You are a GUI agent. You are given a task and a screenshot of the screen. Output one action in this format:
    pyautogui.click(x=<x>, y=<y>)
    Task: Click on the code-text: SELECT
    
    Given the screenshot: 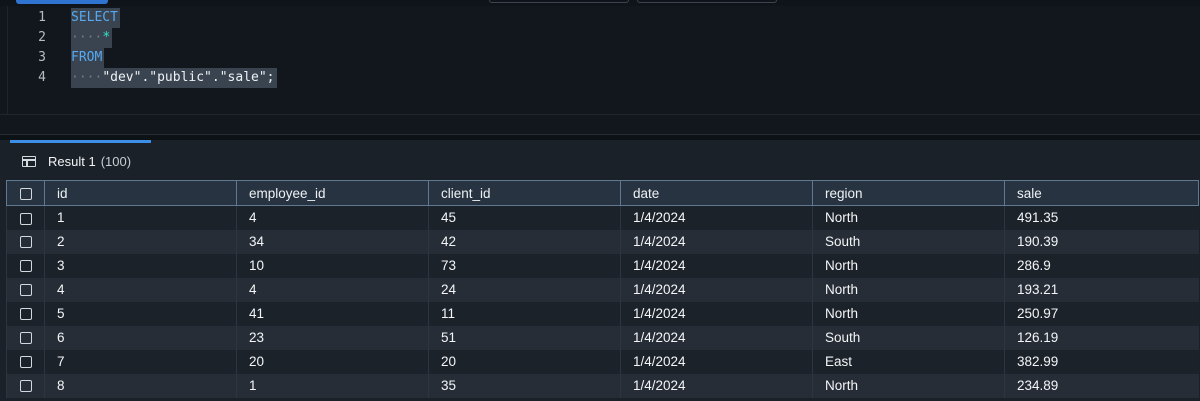 What is the action you would take?
    pyautogui.click(x=95, y=18)
    